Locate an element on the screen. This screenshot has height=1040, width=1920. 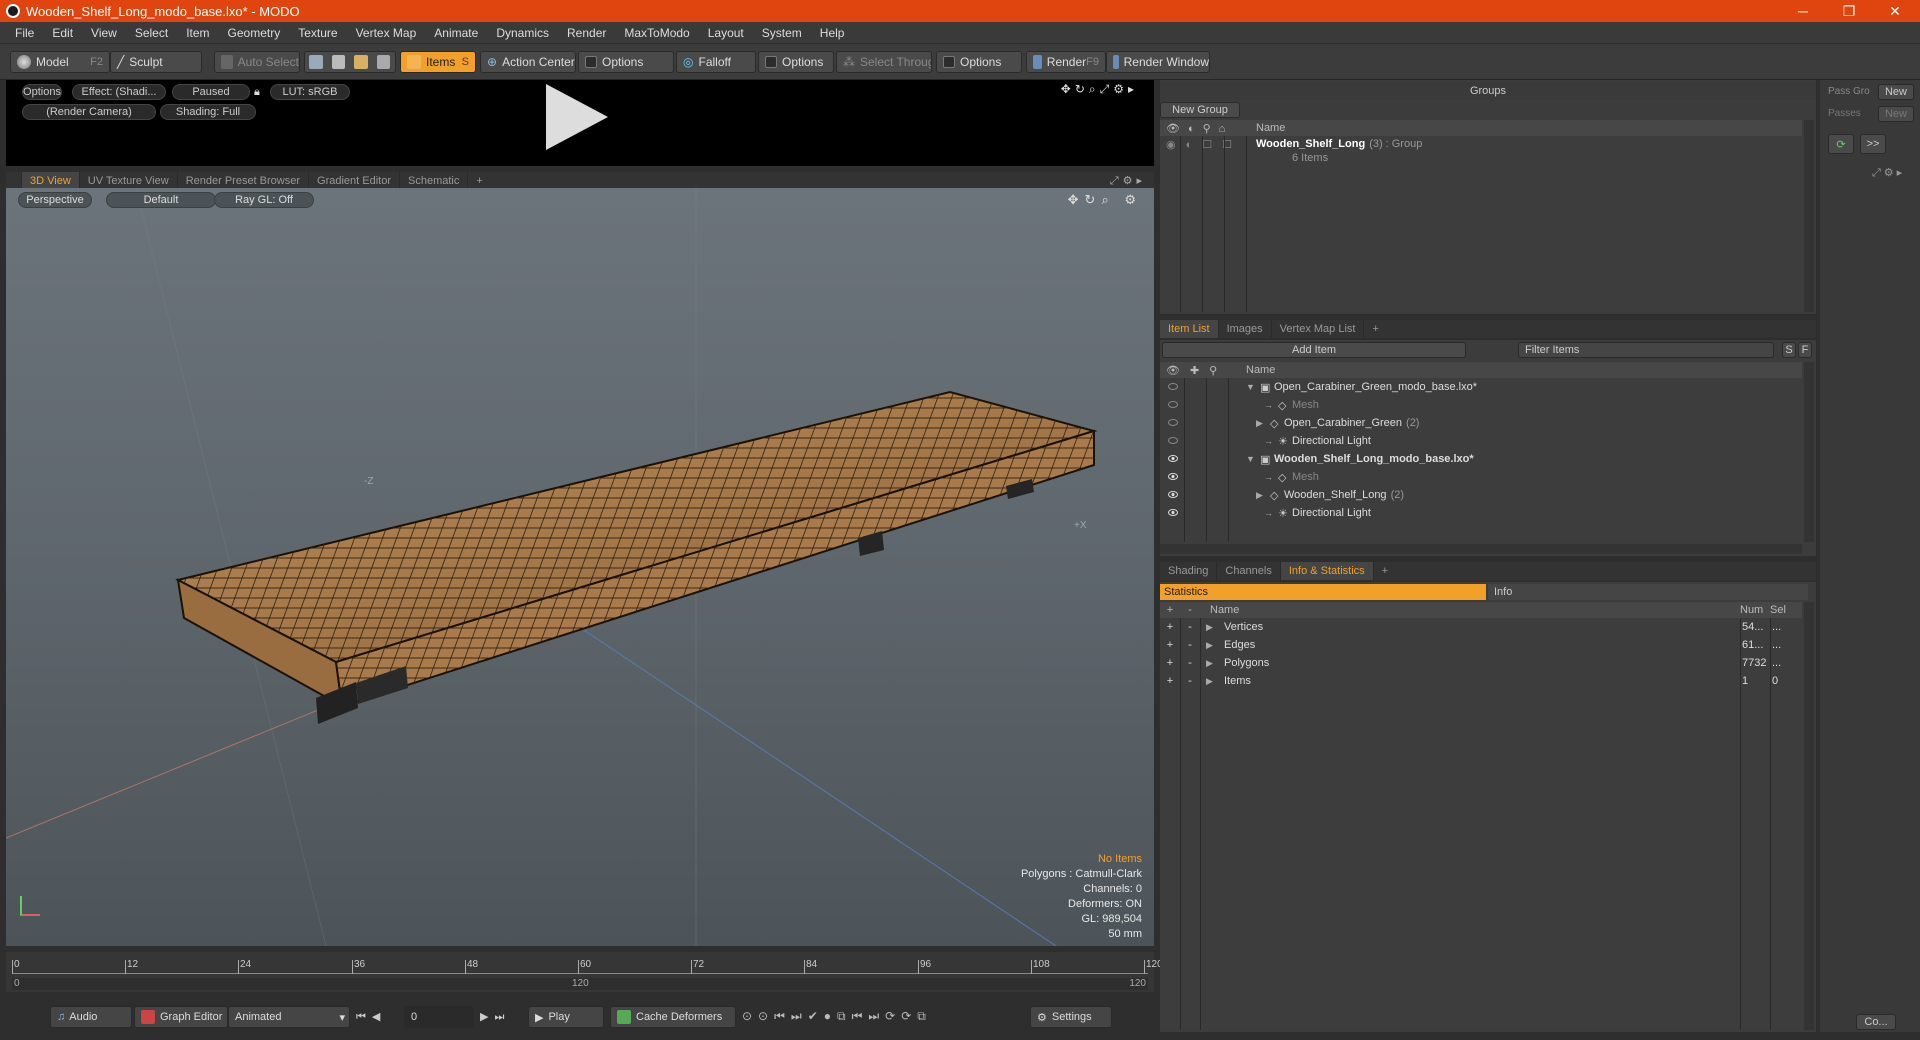
prev-key-icons: ⏮◀ is located at coordinates (371, 1017).